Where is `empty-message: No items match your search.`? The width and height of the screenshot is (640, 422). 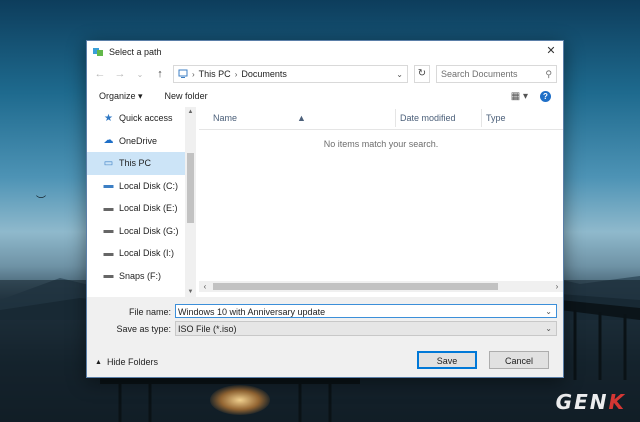 empty-message: No items match your search. is located at coordinates (381, 144).